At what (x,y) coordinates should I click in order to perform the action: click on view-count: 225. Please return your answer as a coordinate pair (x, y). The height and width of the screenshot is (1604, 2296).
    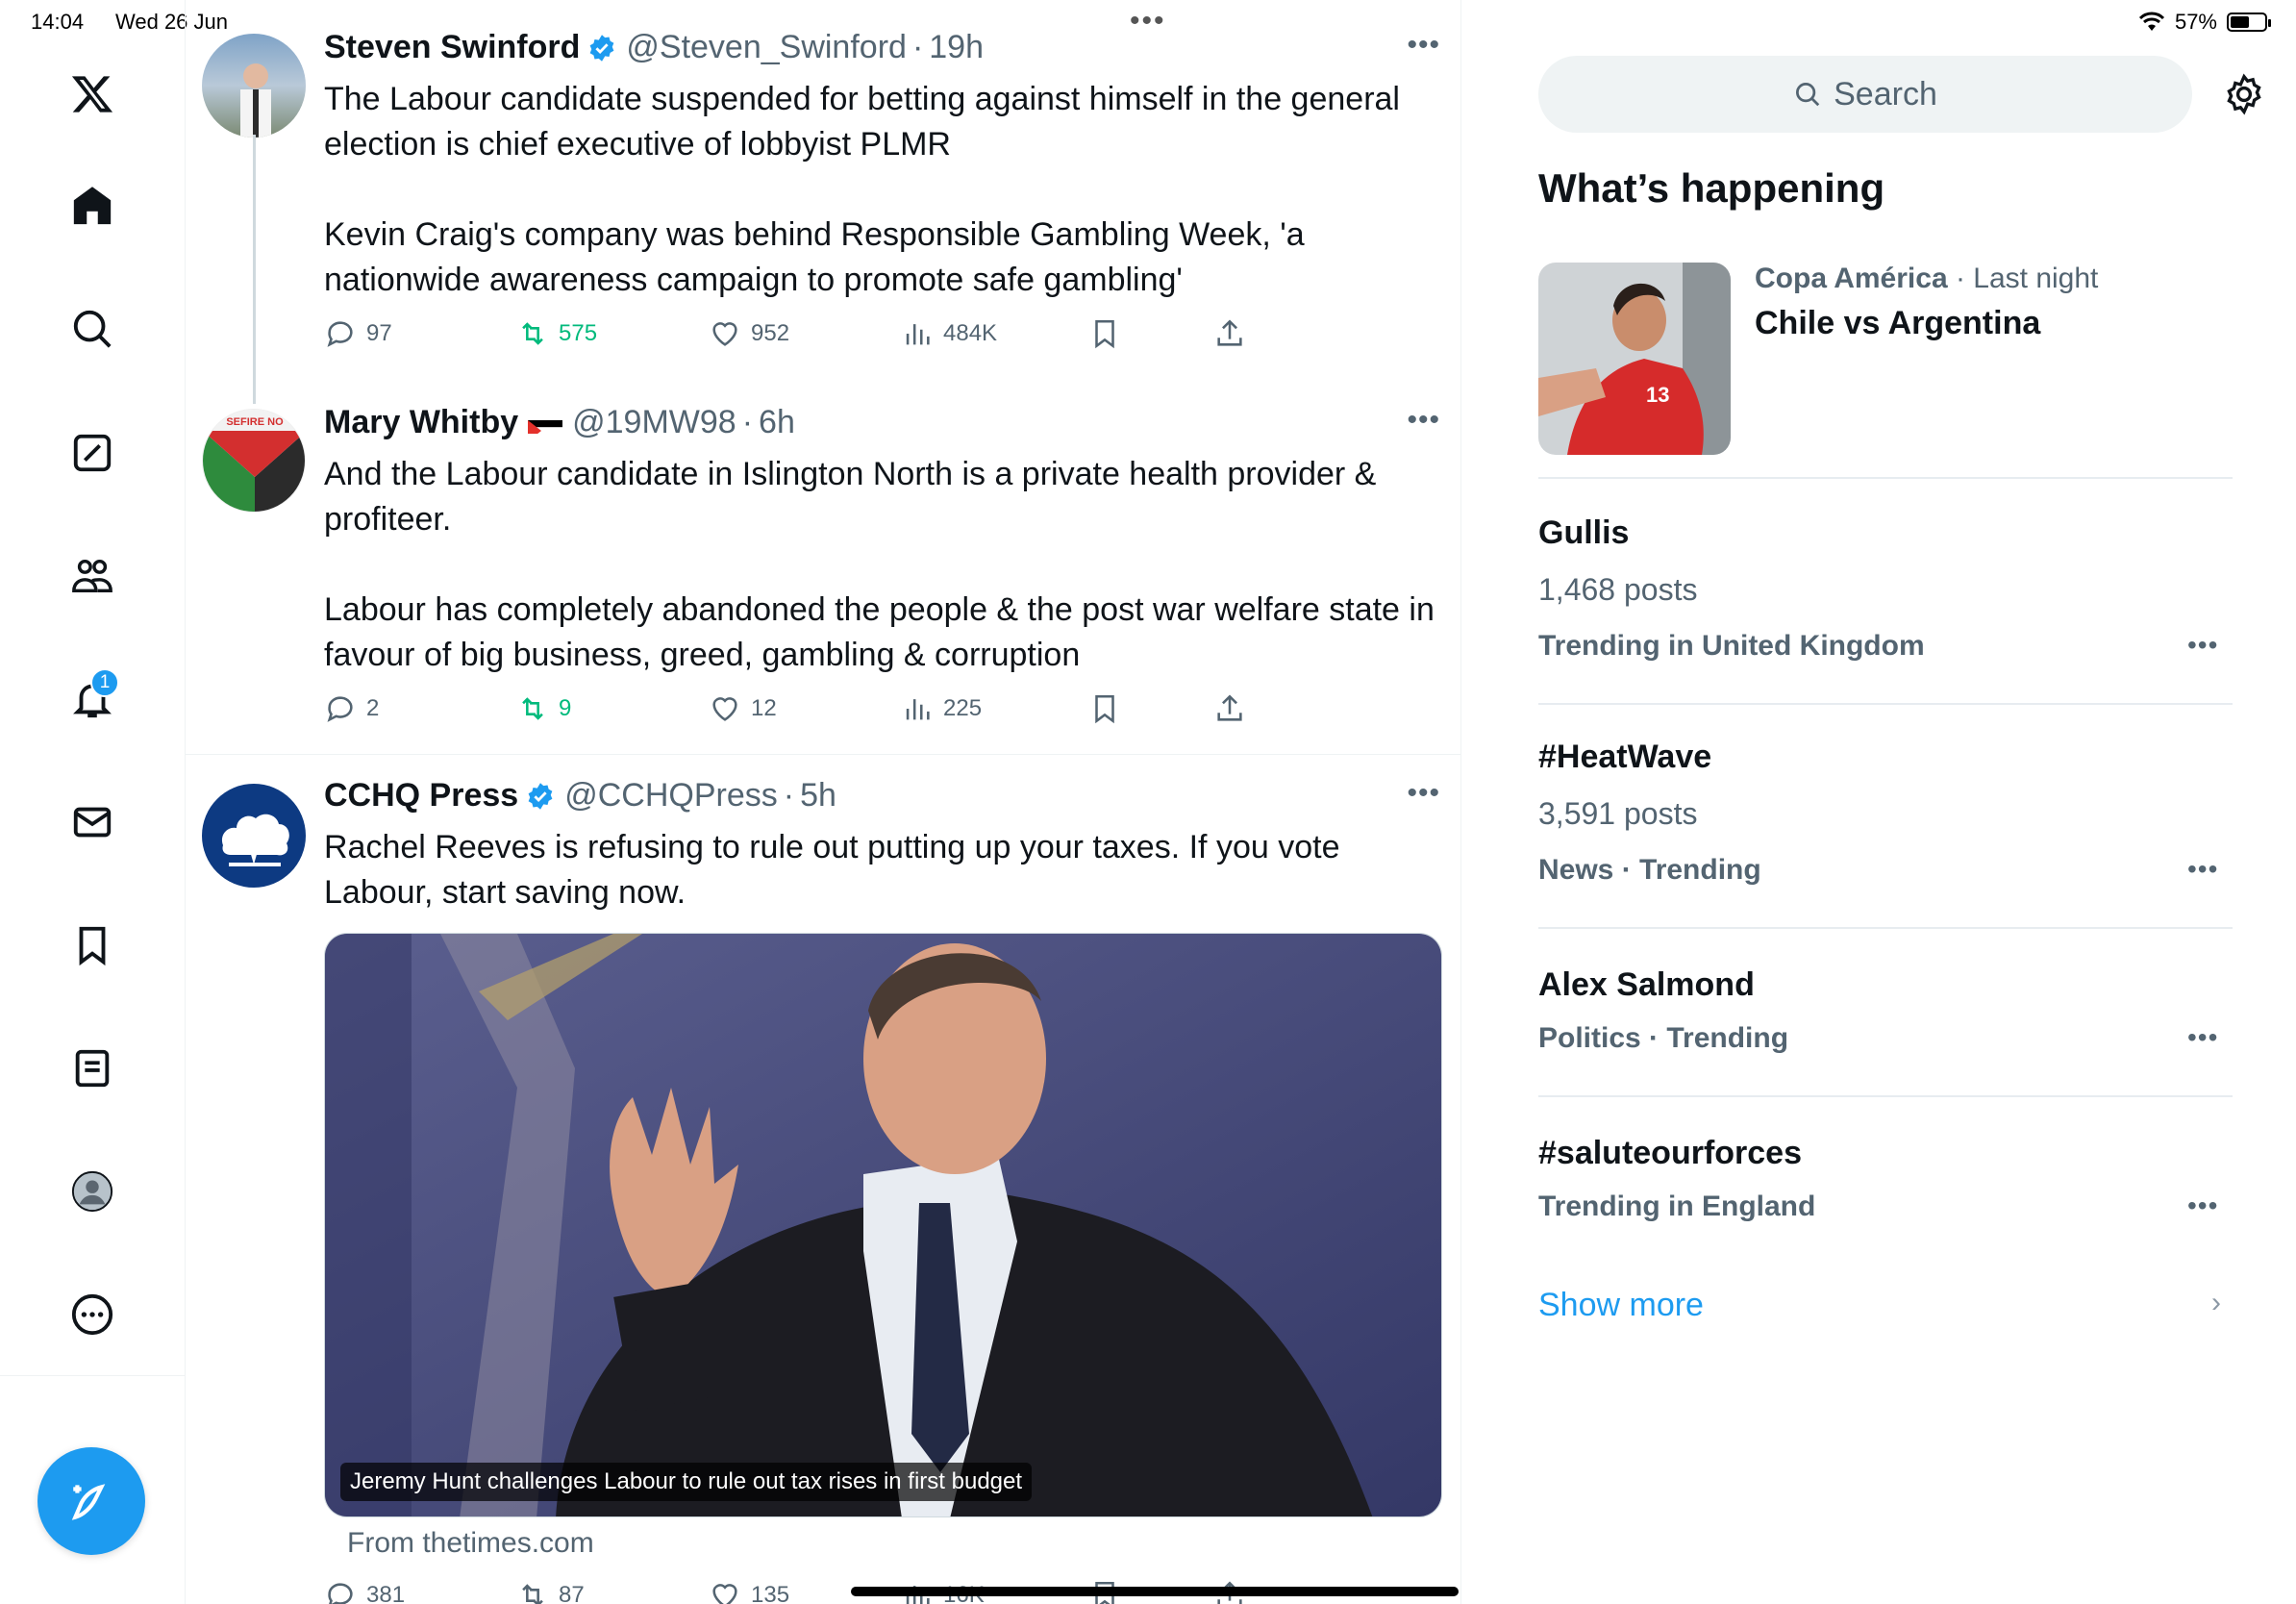
    Looking at the image, I should click on (963, 708).